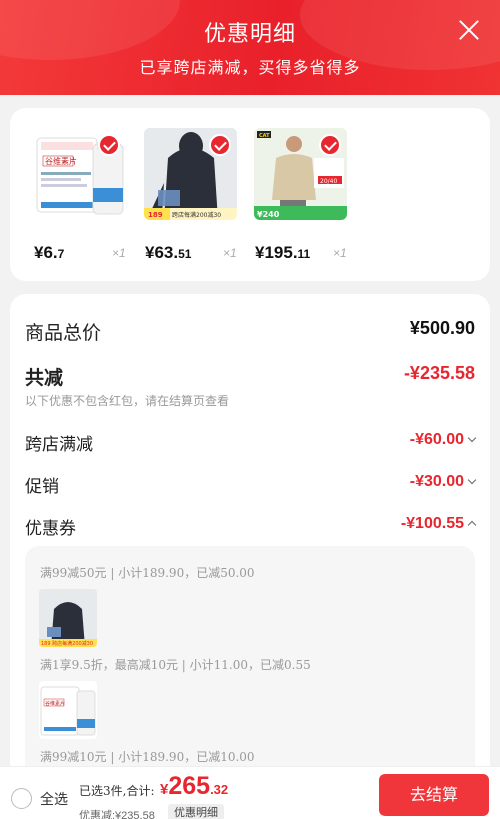  What do you see at coordinates (442, 328) in the screenshot?
I see `total-price-value: ¥500.90` at bounding box center [442, 328].